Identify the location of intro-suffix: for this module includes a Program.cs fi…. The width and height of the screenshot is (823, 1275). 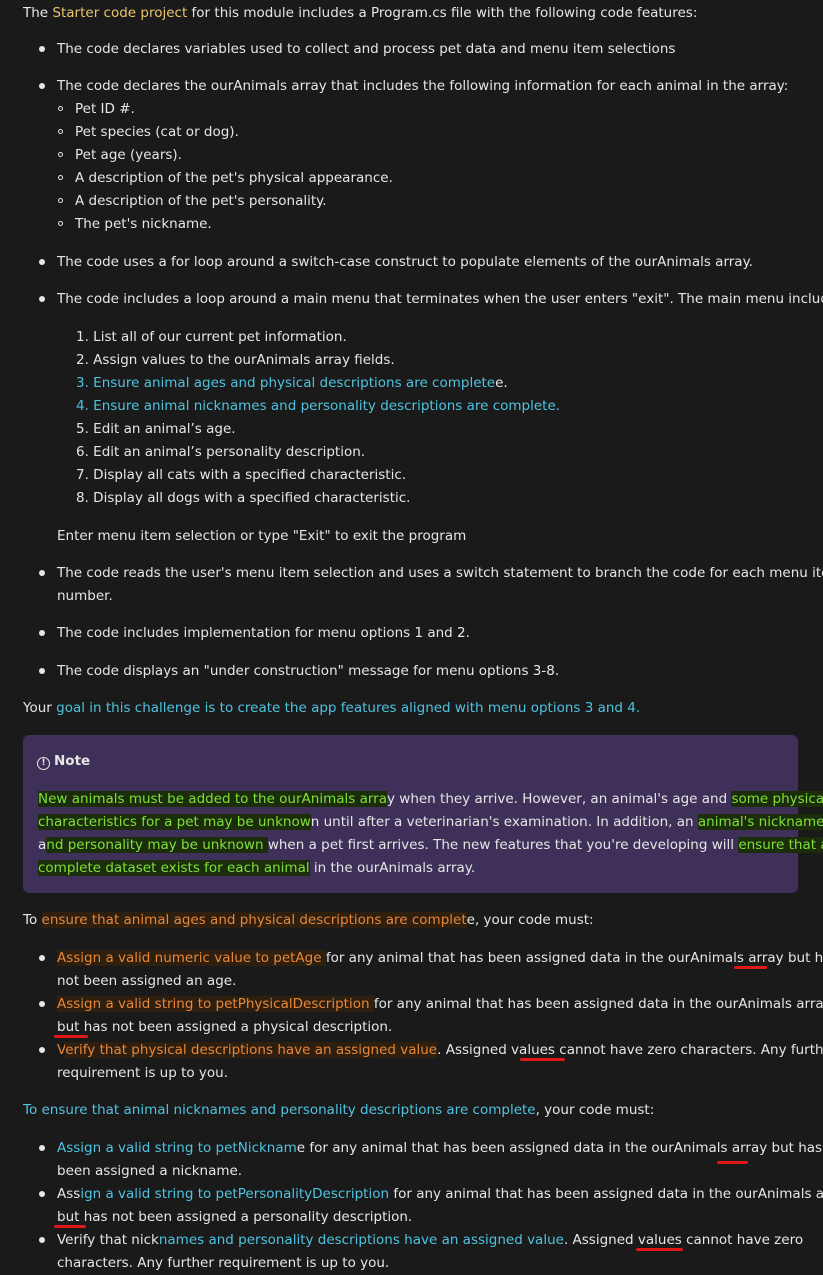
(442, 13).